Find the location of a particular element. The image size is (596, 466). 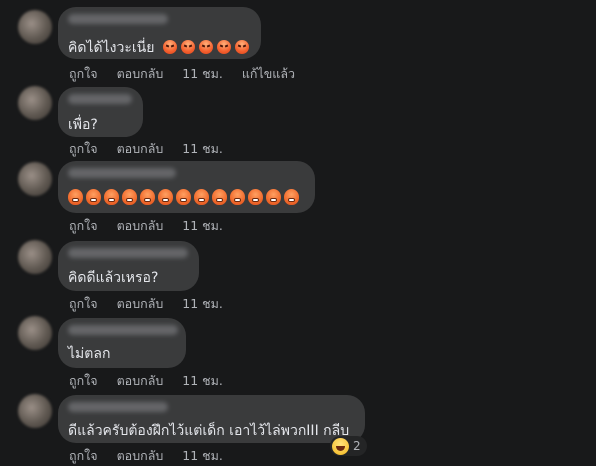

comment-text-content: เพื่อ? is located at coordinates (83, 125).